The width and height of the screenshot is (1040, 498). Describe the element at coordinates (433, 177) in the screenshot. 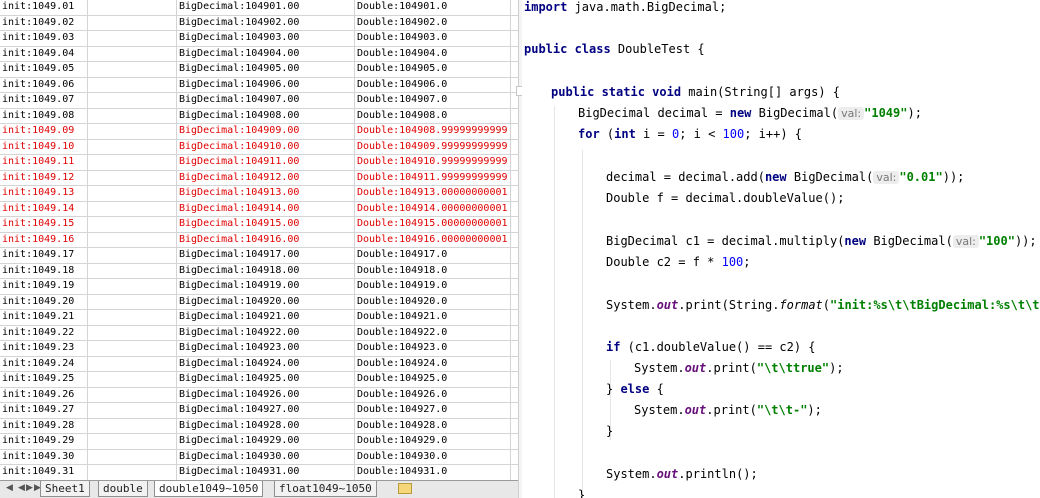

I see `cell-double: Double:104911.99999999999` at that location.